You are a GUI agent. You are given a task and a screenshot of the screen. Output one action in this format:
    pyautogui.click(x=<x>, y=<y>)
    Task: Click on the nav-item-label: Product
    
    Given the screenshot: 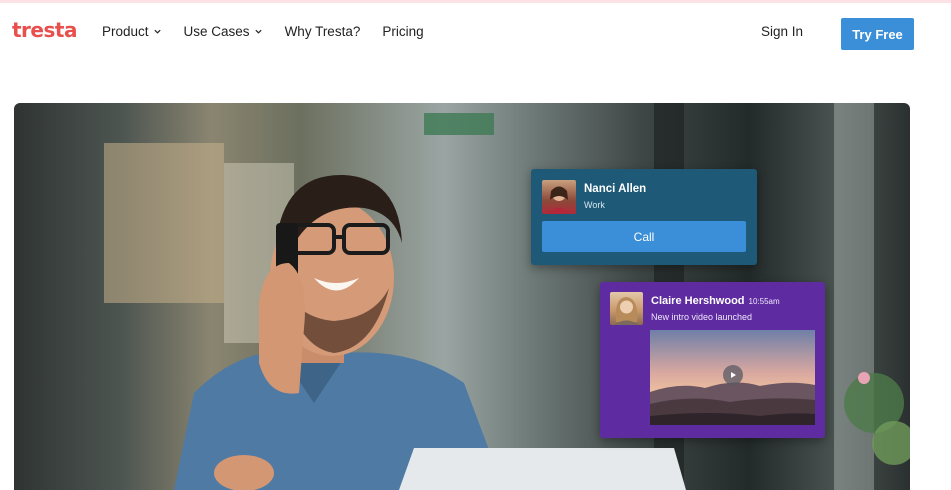 What is the action you would take?
    pyautogui.click(x=125, y=31)
    